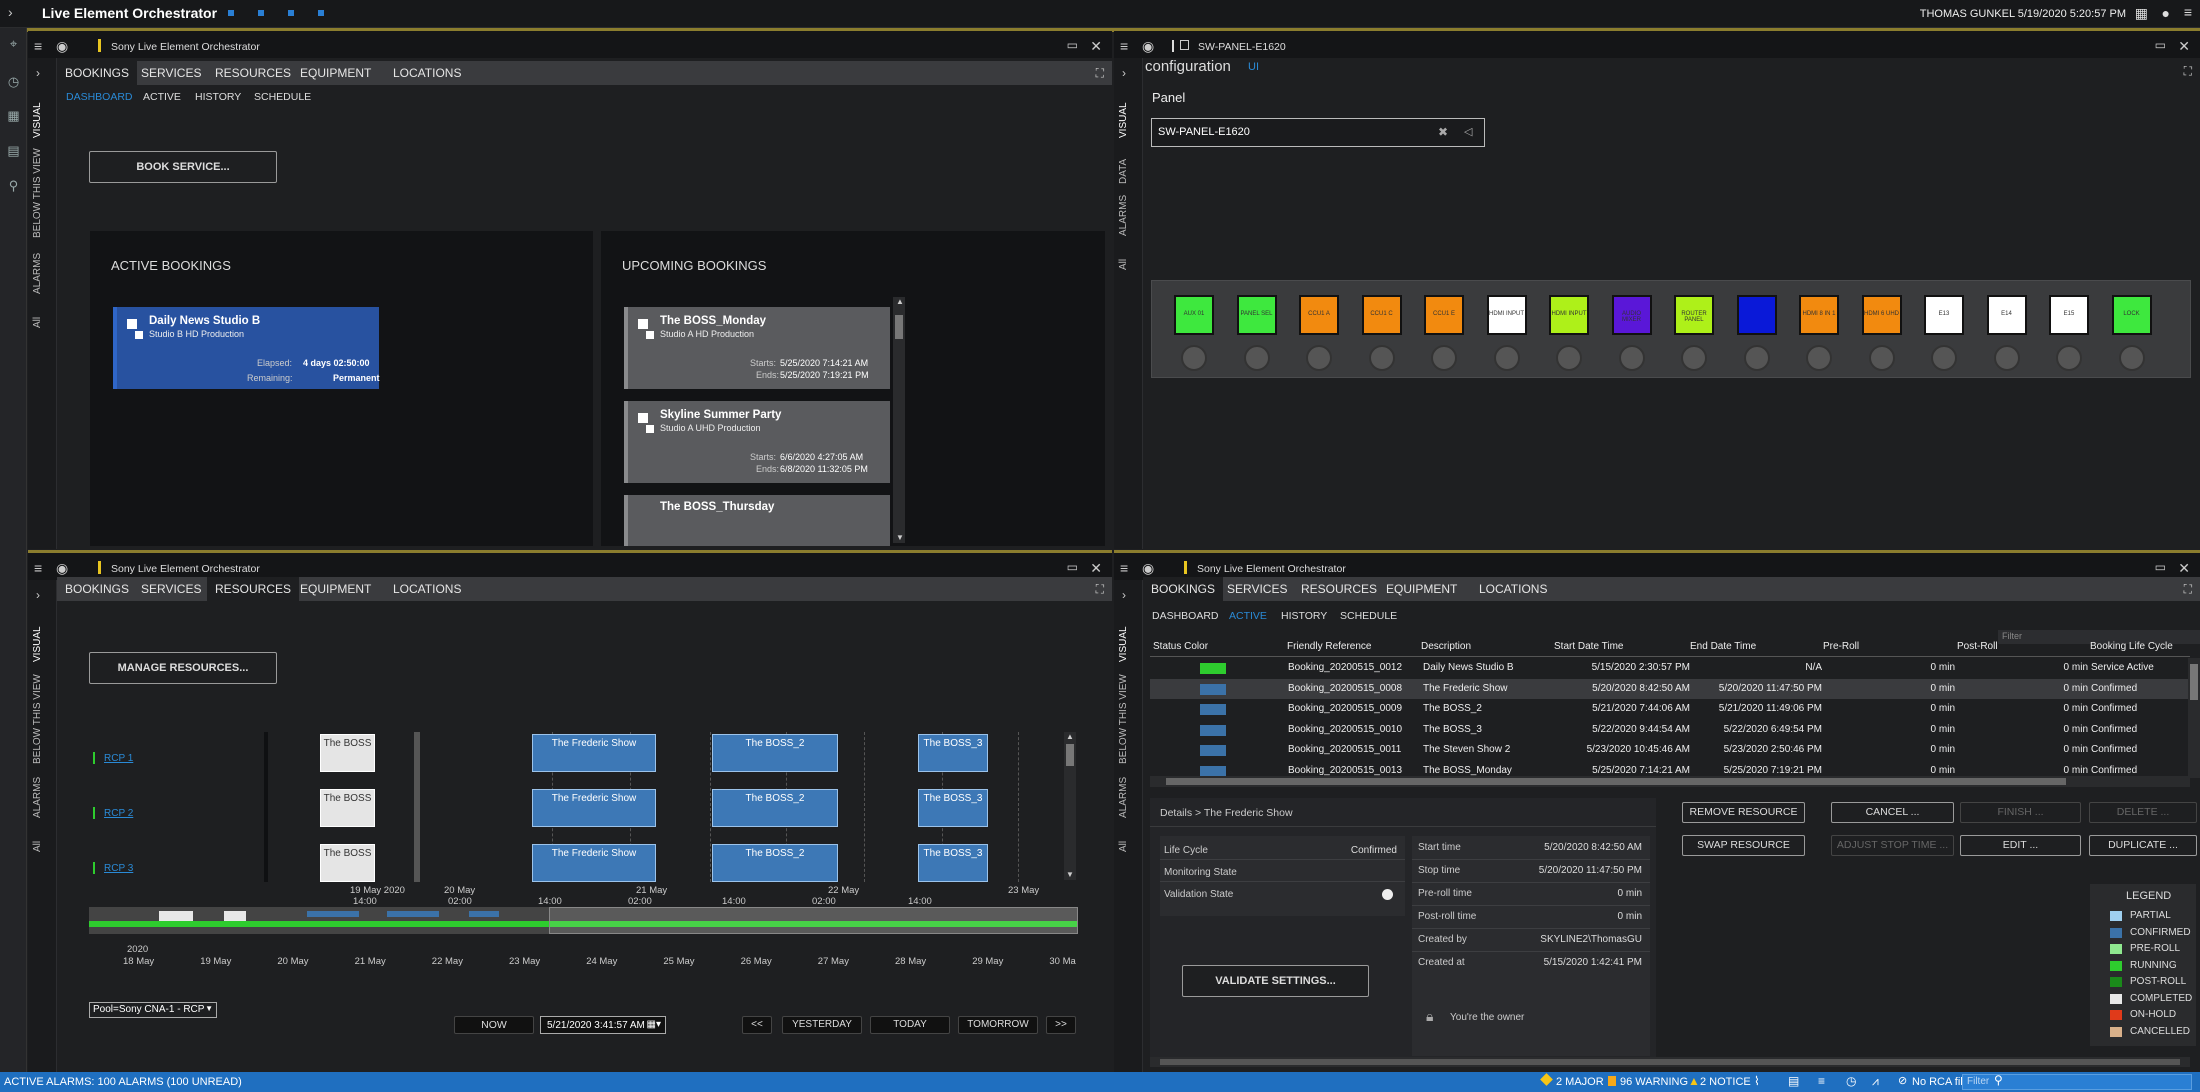 Image resolution: width=2200 pixels, height=1092 pixels. What do you see at coordinates (910, 1025) in the screenshot?
I see `today-button: TODAY` at bounding box center [910, 1025].